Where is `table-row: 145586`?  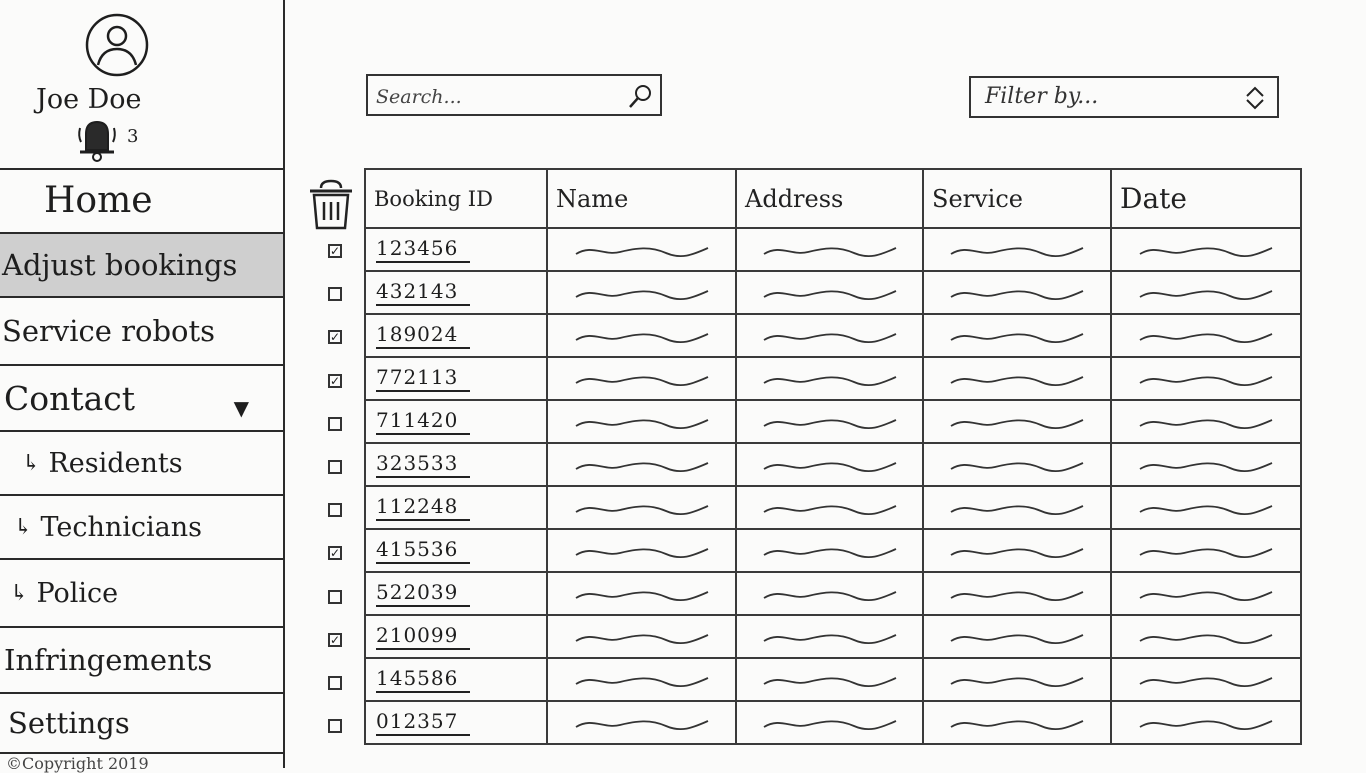 table-row: 145586 is located at coordinates (833, 679).